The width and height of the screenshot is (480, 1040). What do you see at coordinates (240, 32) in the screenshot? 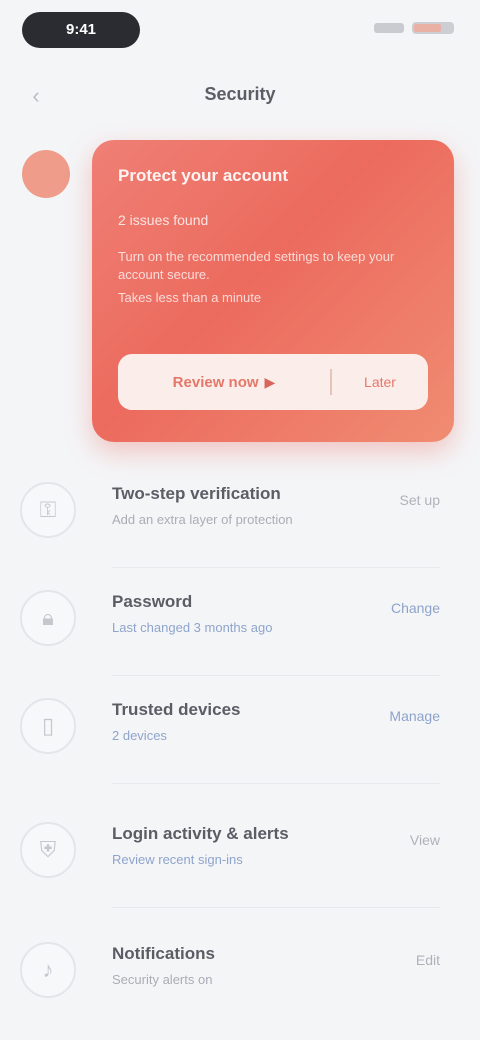
I see `status-bar: 9:41` at bounding box center [240, 32].